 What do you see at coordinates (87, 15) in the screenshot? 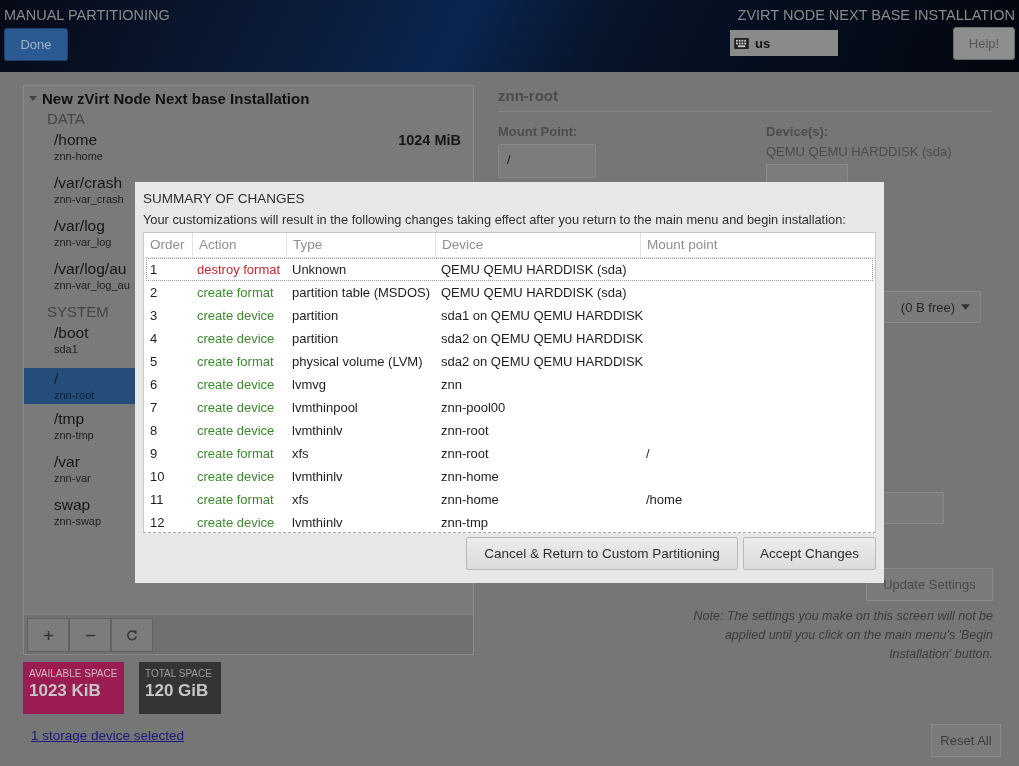
I see `page-title: MANUAL PARTITIONING` at bounding box center [87, 15].